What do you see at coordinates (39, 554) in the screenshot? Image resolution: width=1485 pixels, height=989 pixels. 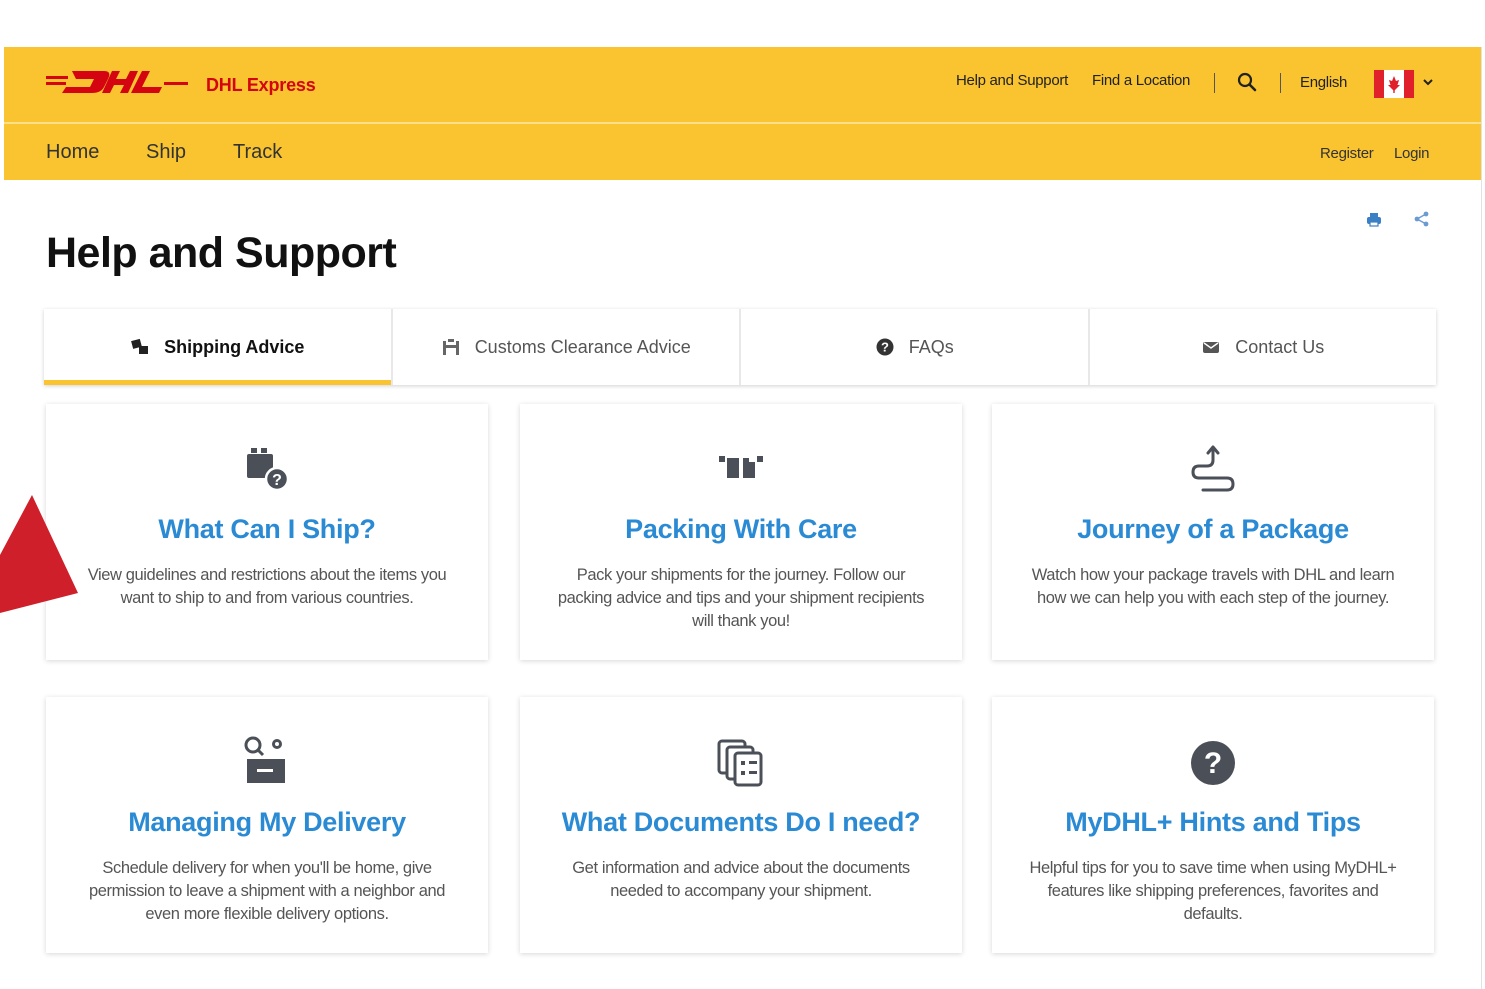 I see `red-arrow-annotation` at bounding box center [39, 554].